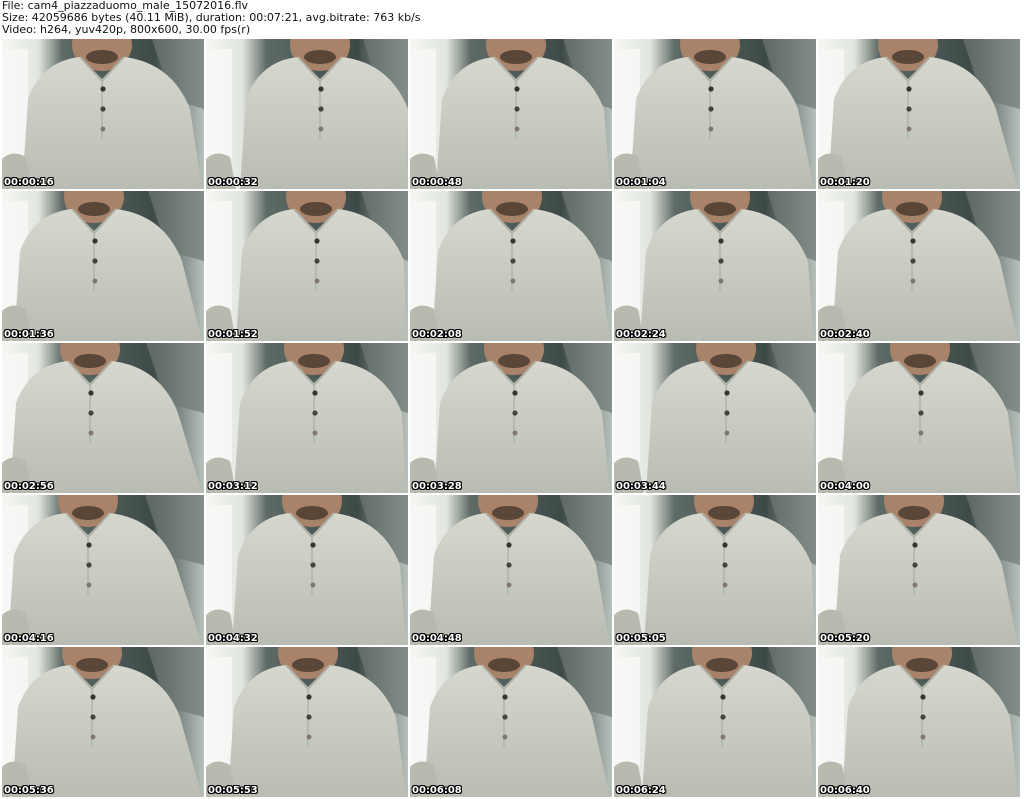 Image resolution: width=1024 pixels, height=799 pixels. Describe the element at coordinates (29, 182) in the screenshot. I see `frame-timestamp: 00:00:16` at that location.